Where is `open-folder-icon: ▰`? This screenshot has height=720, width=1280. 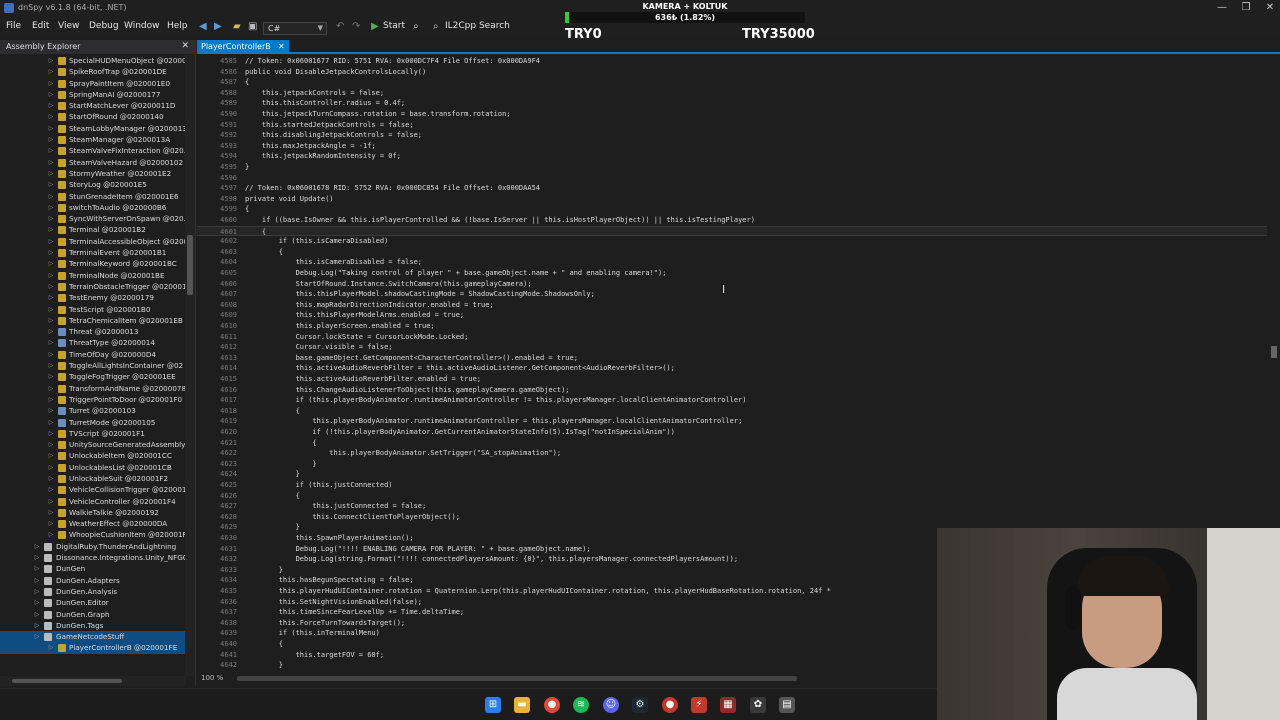 open-folder-icon: ▰ is located at coordinates (237, 26).